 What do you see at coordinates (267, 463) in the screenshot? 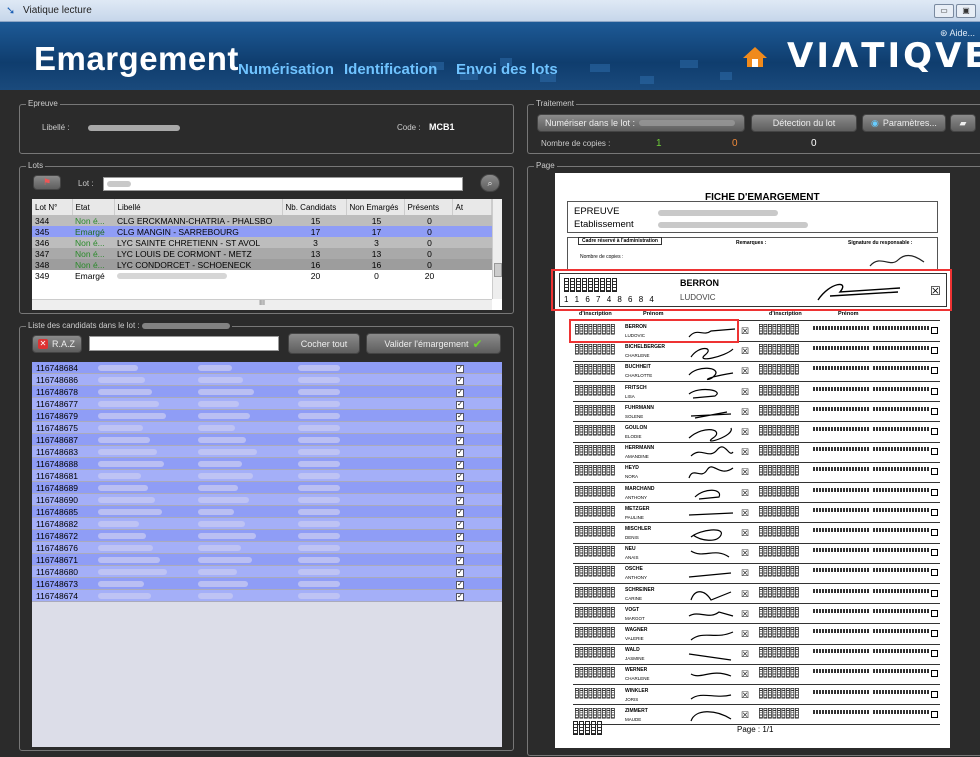
I see `candidate-row: 116748688 ✓` at bounding box center [267, 463].